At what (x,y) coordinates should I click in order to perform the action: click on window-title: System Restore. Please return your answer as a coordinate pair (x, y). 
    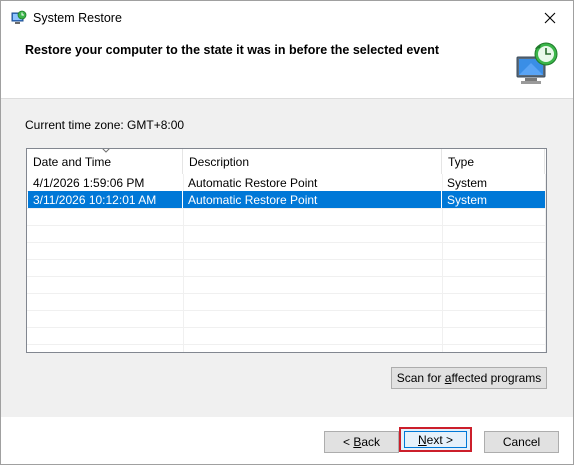
    Looking at the image, I should click on (77, 18).